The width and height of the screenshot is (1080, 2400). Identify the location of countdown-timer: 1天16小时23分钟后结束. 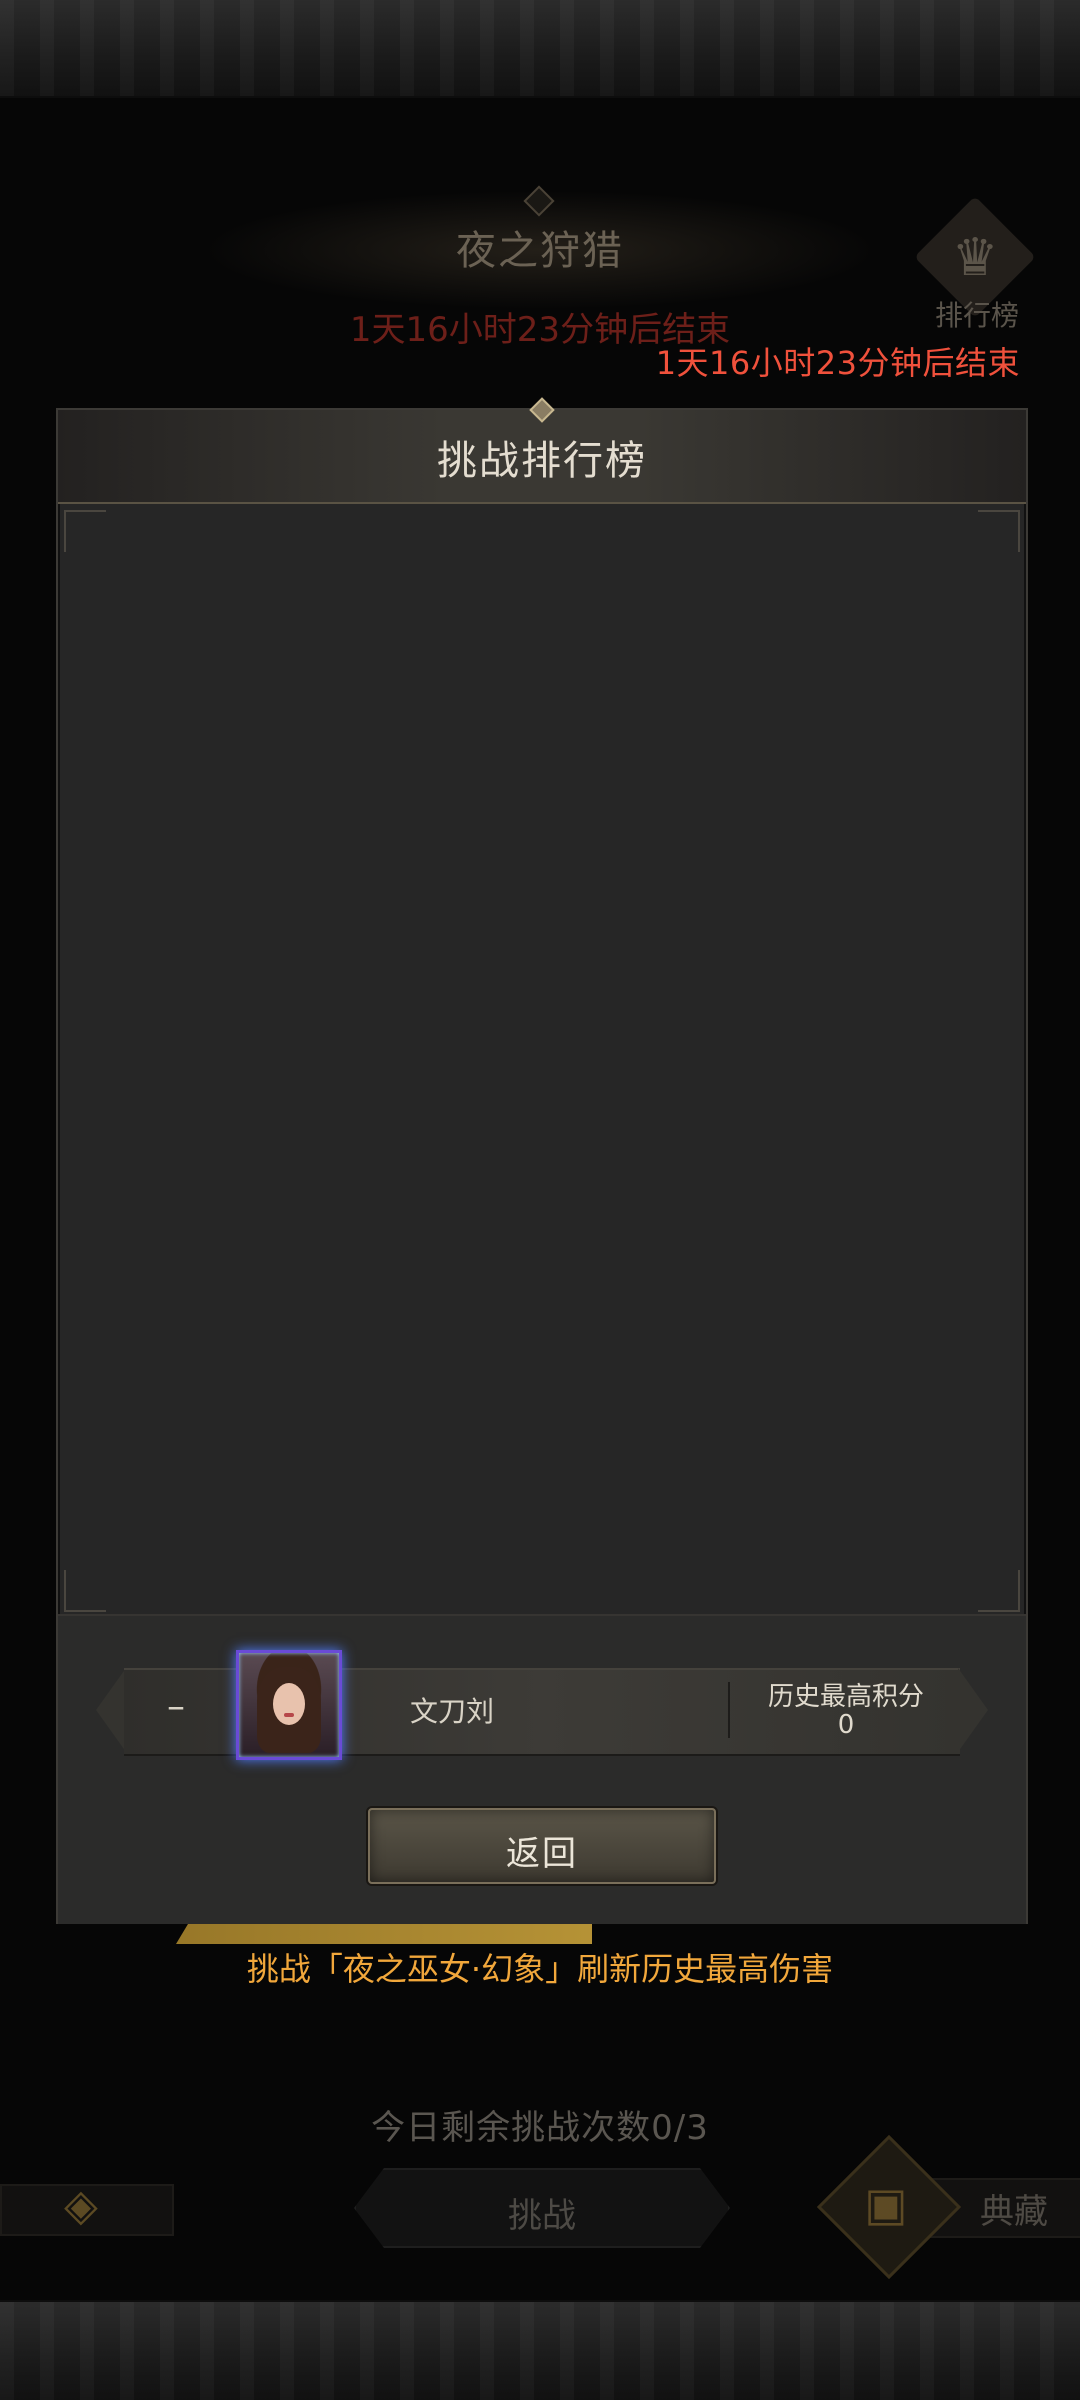
(837, 363).